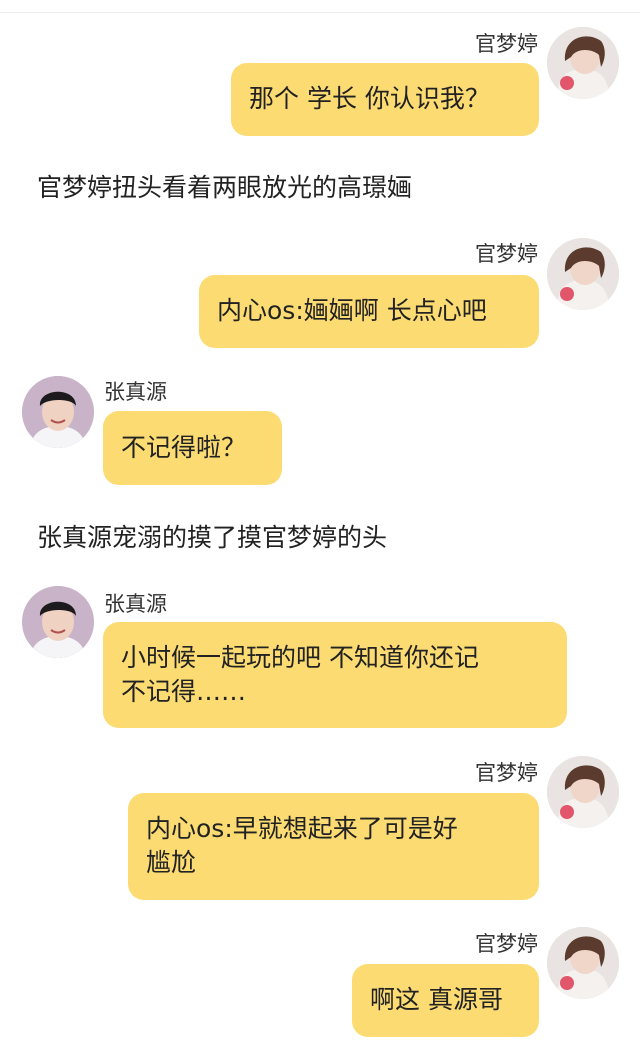 The height and width of the screenshot is (1060, 640). Describe the element at coordinates (300, 657) in the screenshot. I see `message-text-line: 小时候一起玩的吧 不知道你还记` at that location.